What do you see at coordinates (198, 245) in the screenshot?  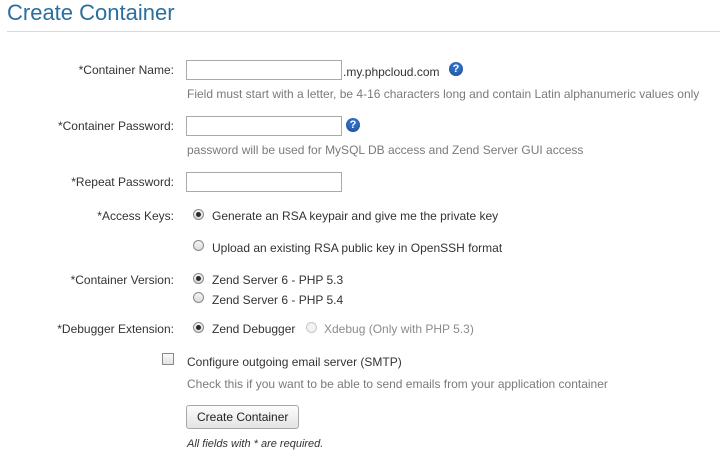 I see `access-keys-radio-upload` at bounding box center [198, 245].